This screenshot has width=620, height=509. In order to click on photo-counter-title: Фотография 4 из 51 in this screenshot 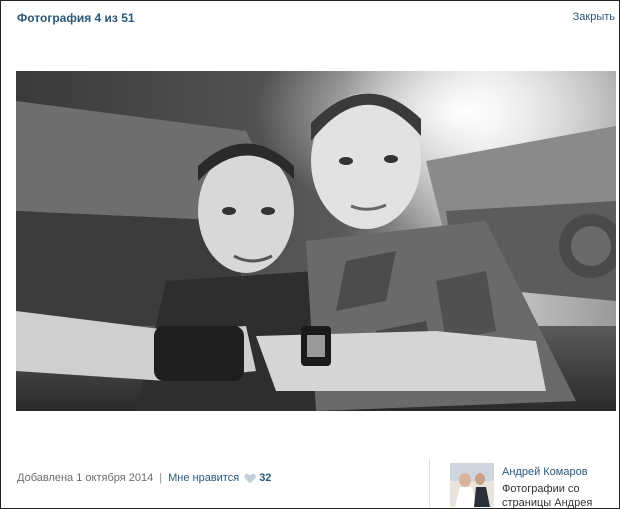, I will do `click(76, 18)`.